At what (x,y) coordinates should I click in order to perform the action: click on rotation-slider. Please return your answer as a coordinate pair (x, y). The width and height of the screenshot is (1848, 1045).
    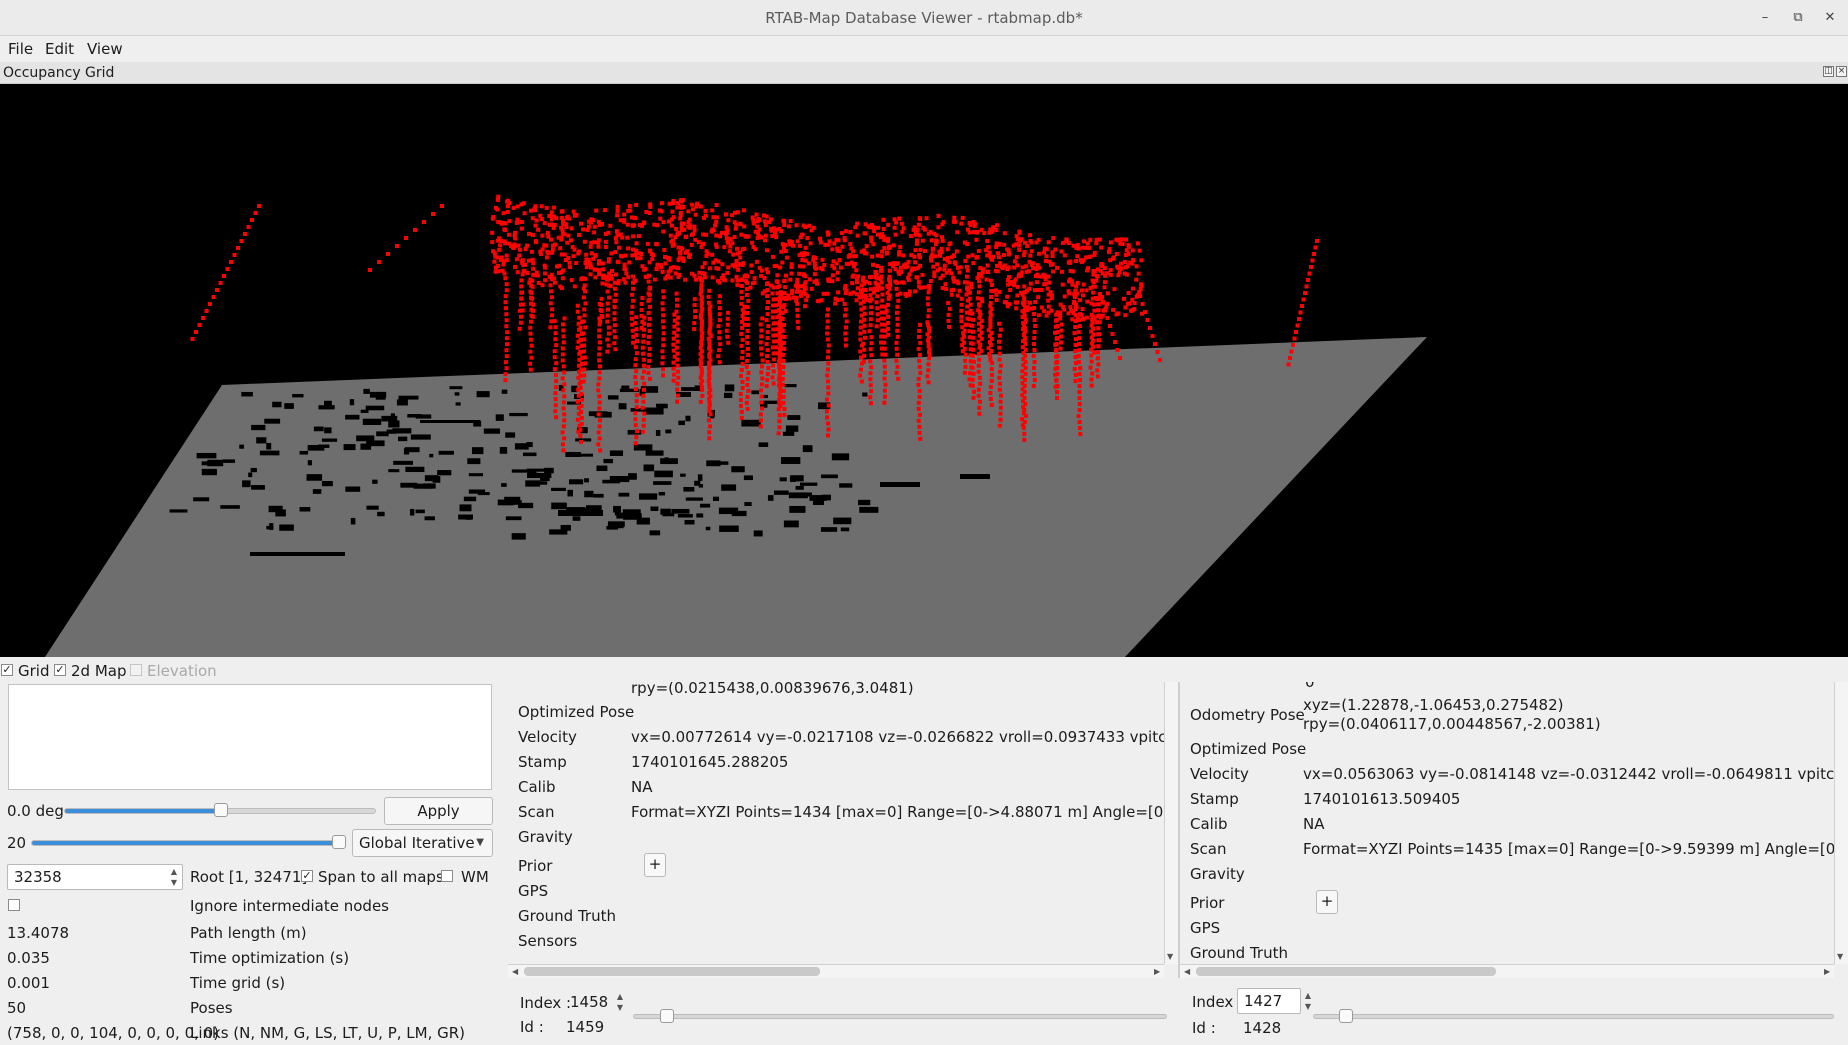
    Looking at the image, I should click on (220, 810).